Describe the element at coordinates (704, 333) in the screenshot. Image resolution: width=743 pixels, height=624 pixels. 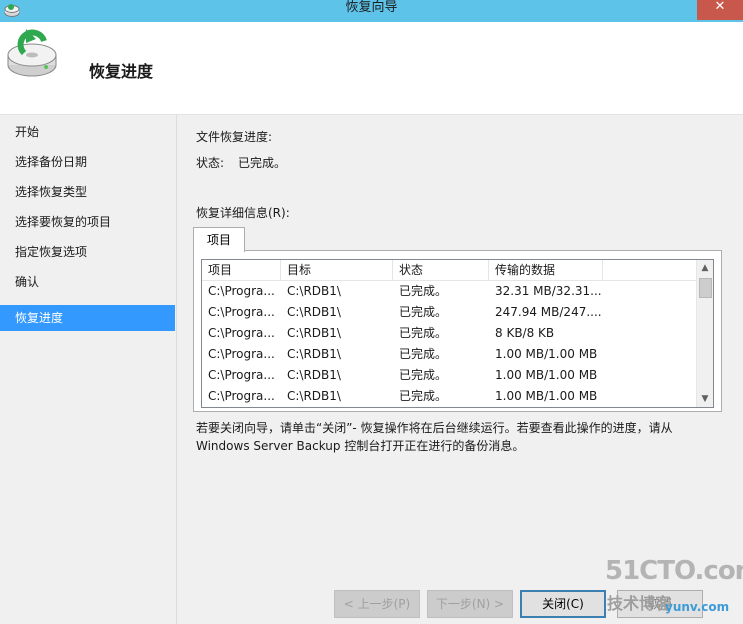
I see `list-scrollbar: ▲ ▼` at that location.